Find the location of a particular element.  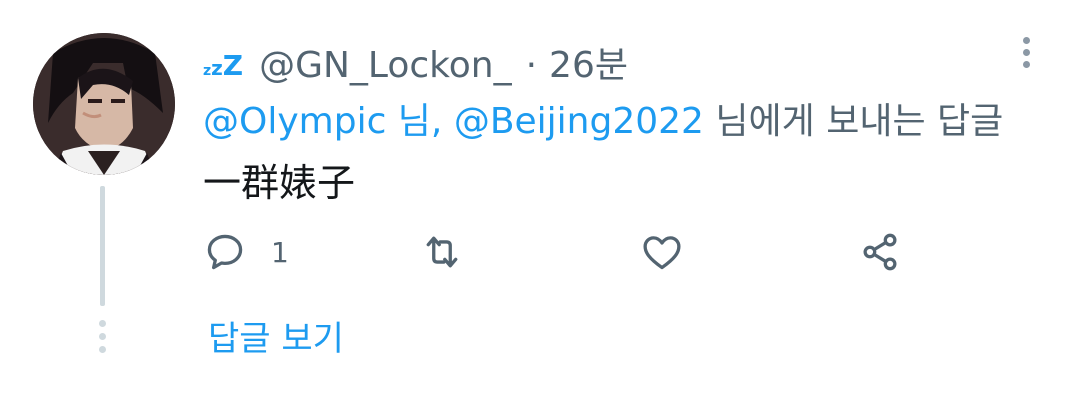

show-replies-link: 답글 보기 is located at coordinates (276, 335).